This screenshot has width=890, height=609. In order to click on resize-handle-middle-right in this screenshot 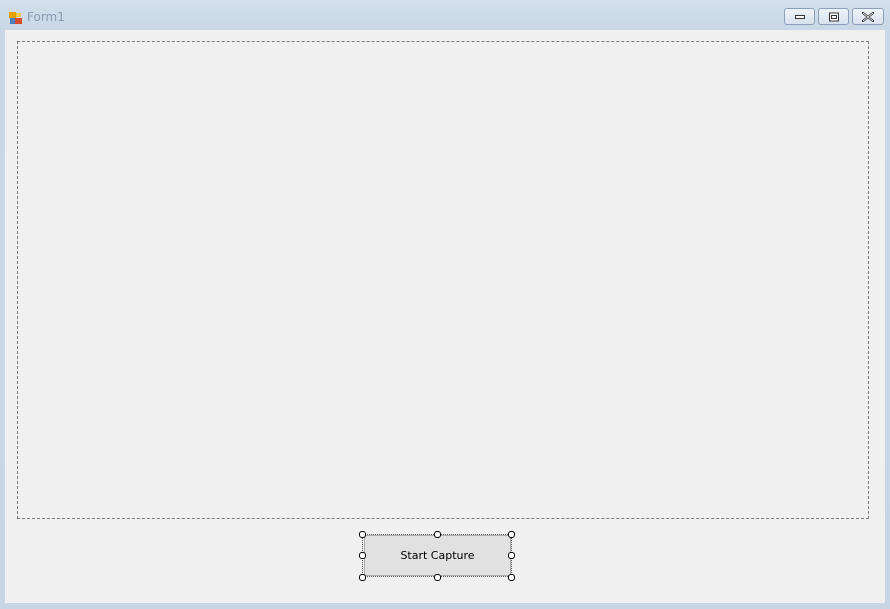, I will do `click(511, 555)`.